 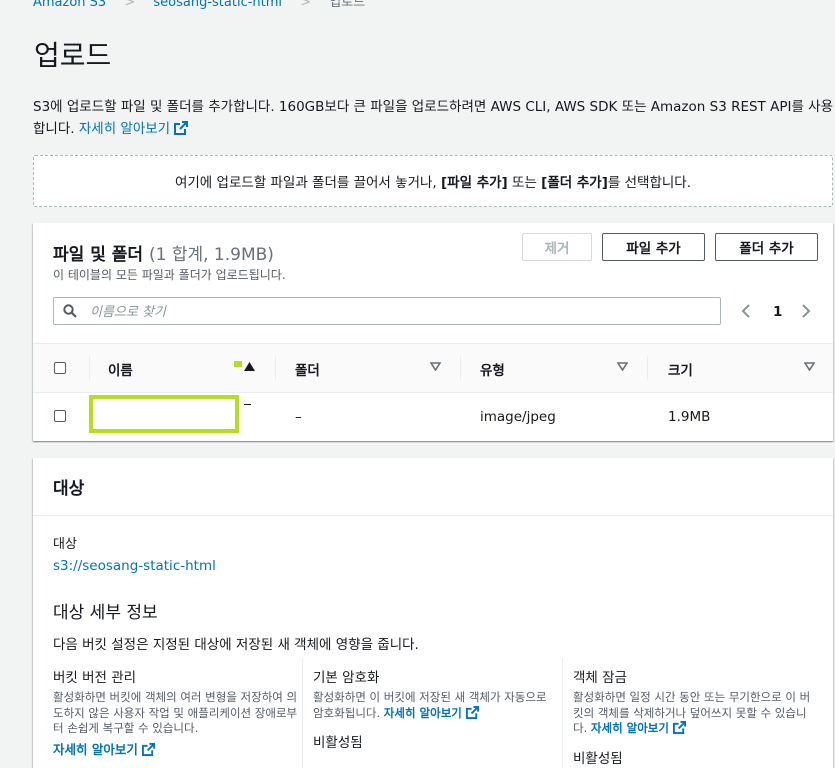 What do you see at coordinates (65, 544) in the screenshot?
I see `destination-label: 대상` at bounding box center [65, 544].